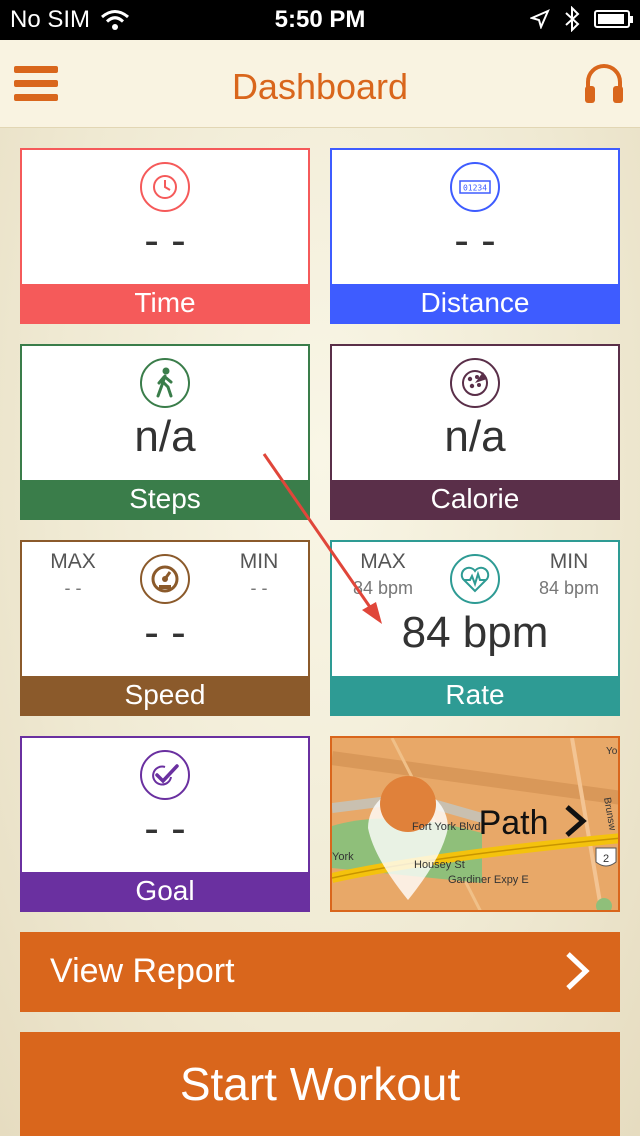 This screenshot has height=1136, width=640. I want to click on speed-tile: MAX - - MIN - - - - Speed, so click(165, 628).